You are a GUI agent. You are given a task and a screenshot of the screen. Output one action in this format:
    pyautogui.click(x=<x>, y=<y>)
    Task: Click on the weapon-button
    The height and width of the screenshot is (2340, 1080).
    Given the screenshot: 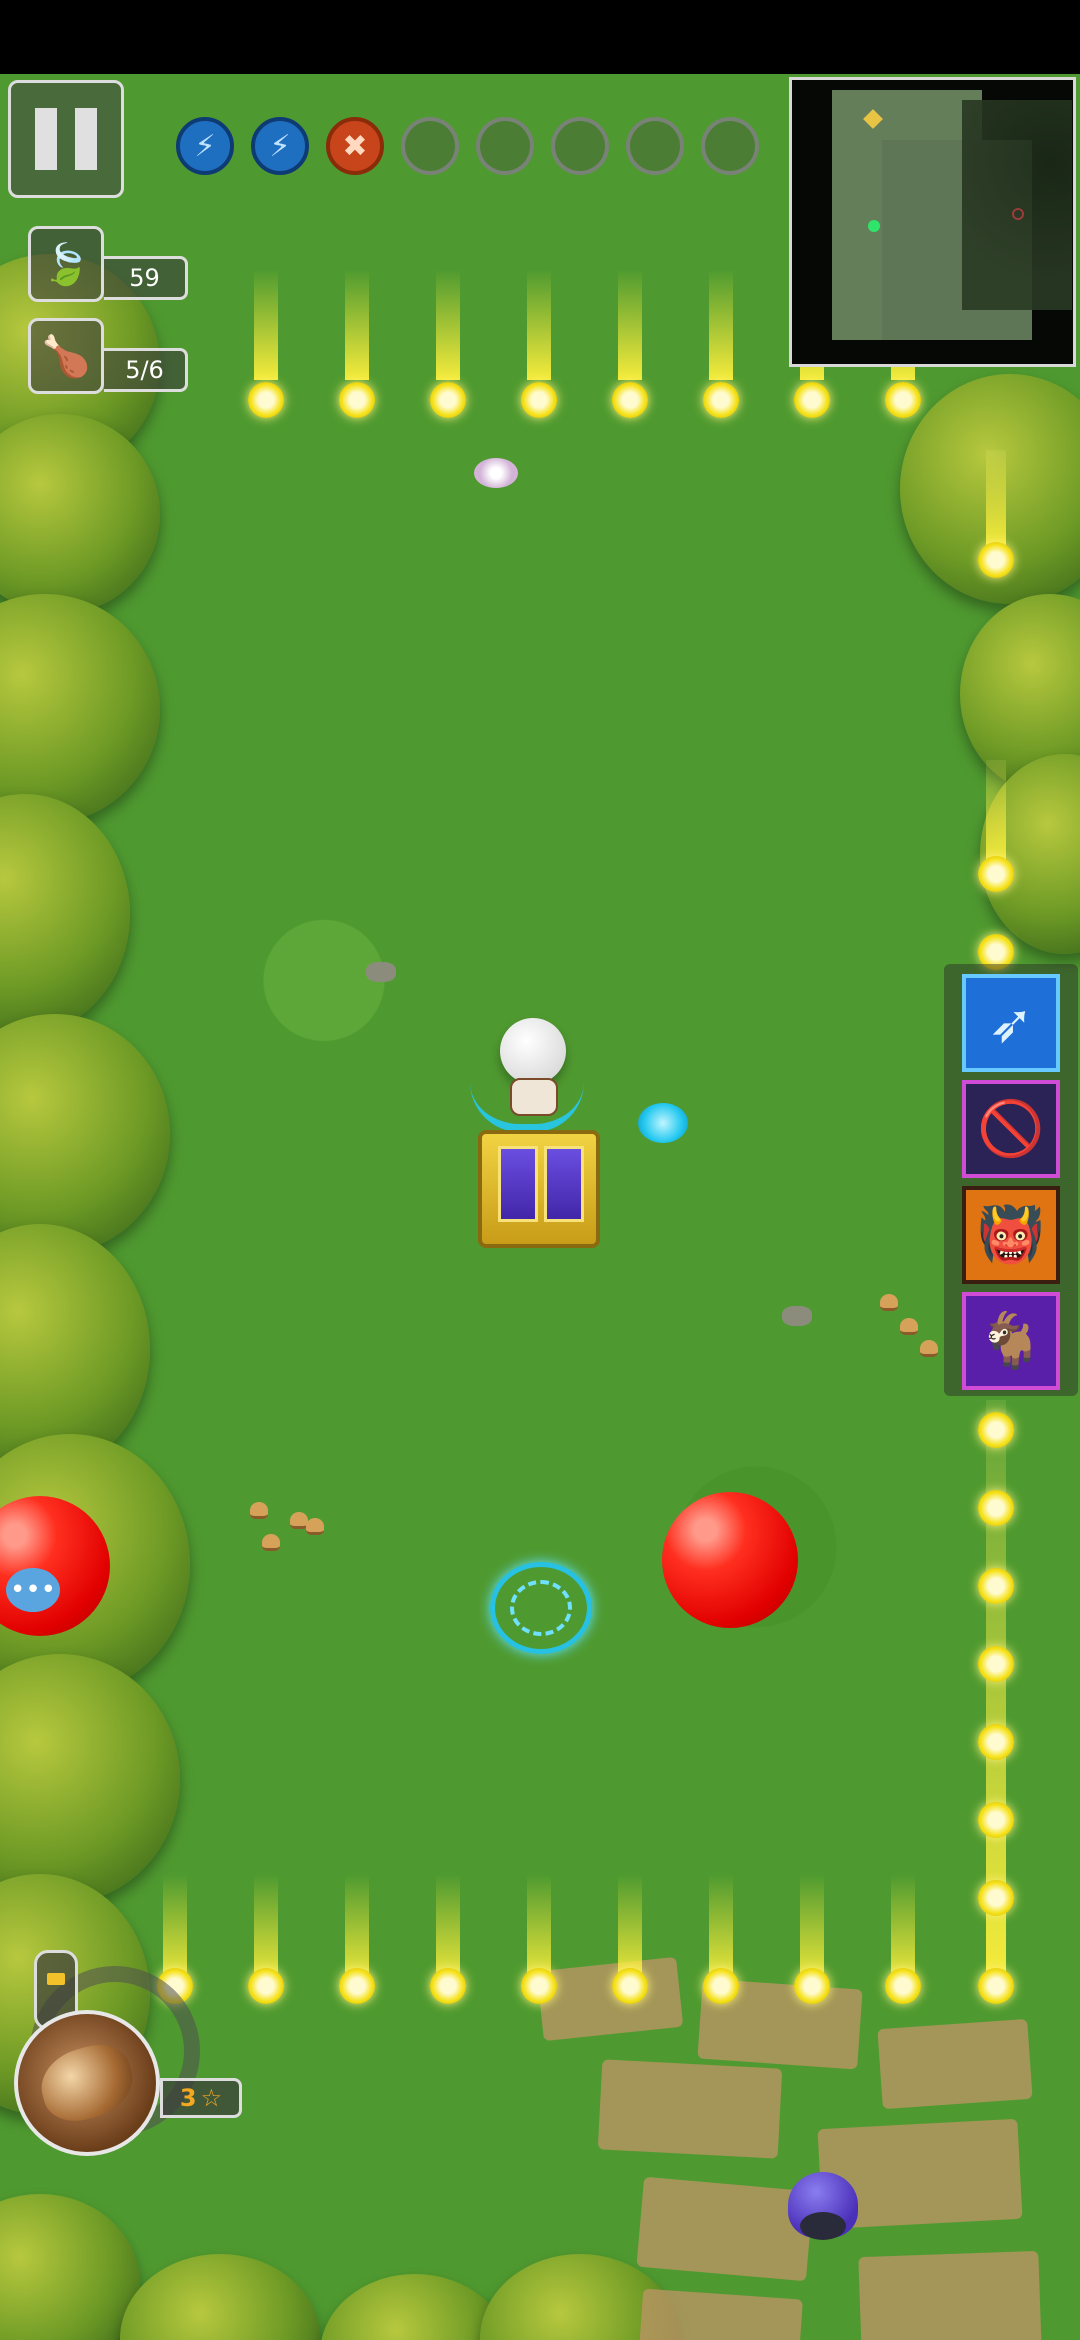 What is the action you would take?
    pyautogui.click(x=87, y=2083)
    